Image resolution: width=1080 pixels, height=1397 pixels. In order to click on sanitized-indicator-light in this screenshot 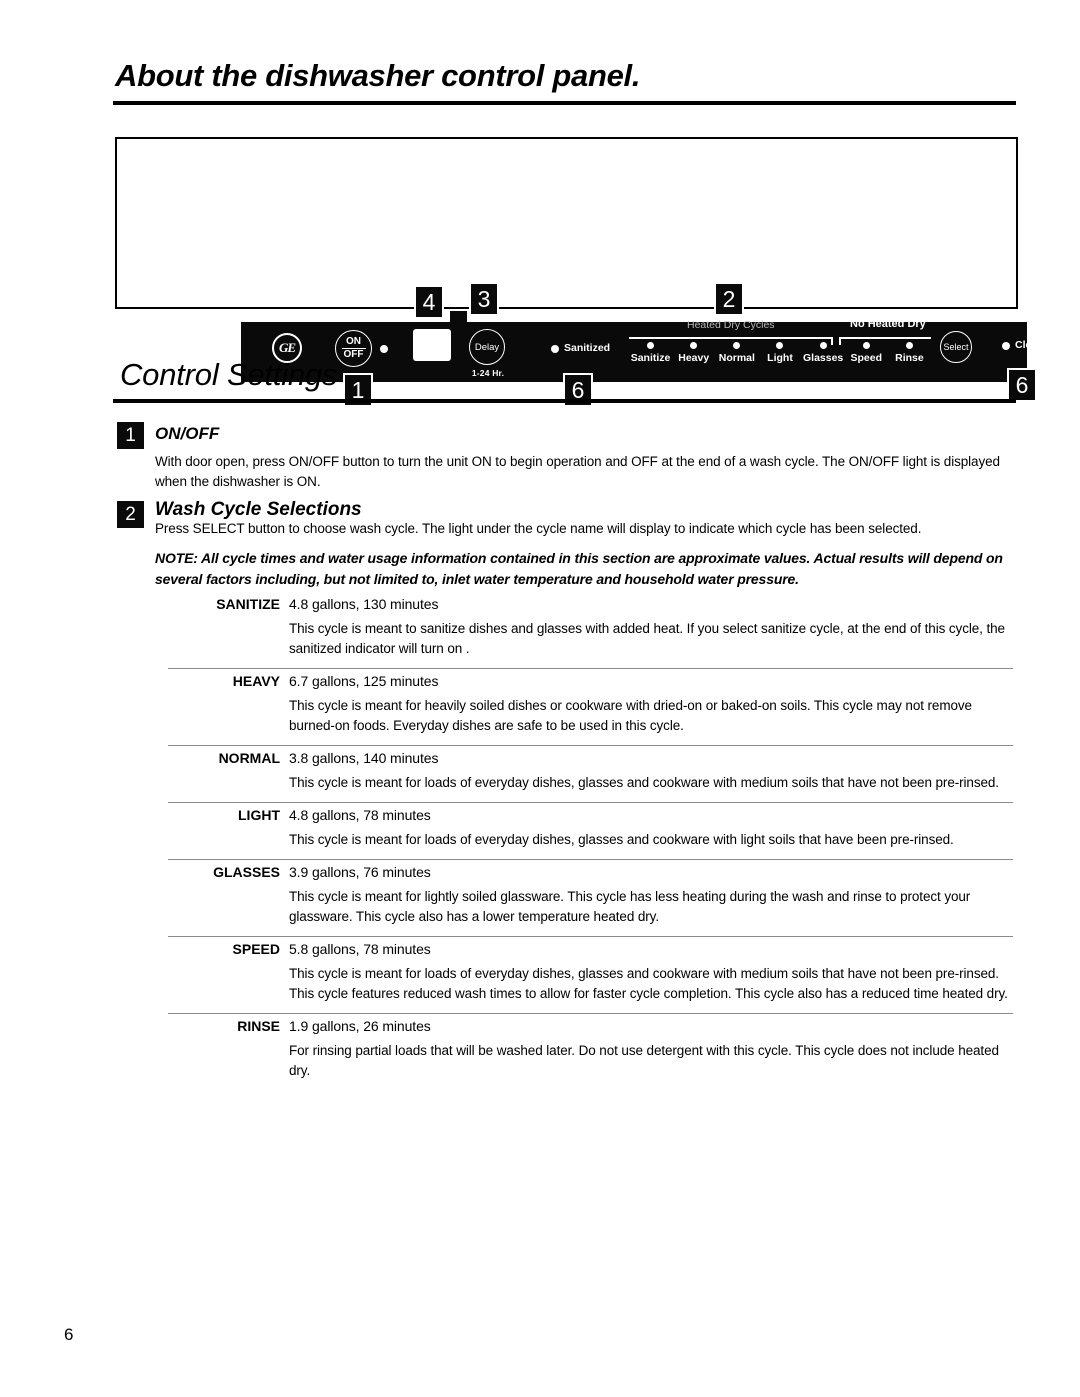, I will do `click(555, 349)`.